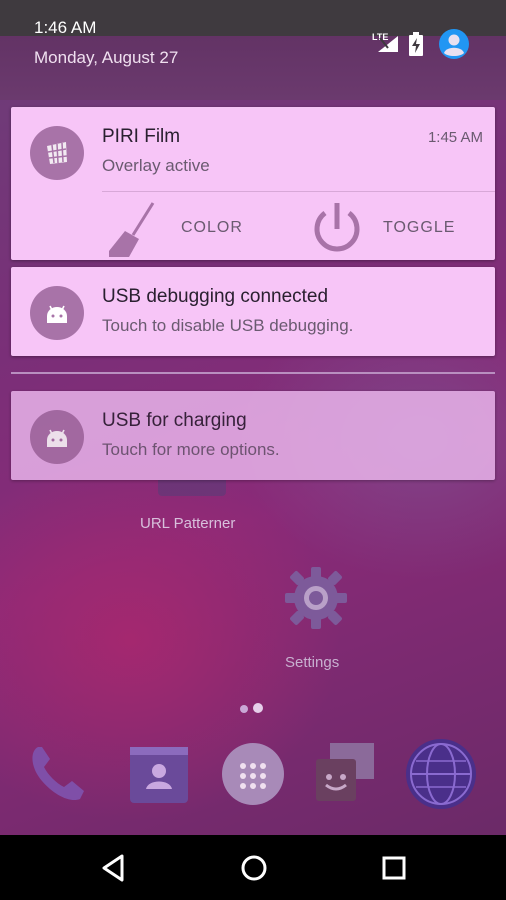 Image resolution: width=506 pixels, height=900 pixels. I want to click on notification-title: USB for charging, so click(174, 420).